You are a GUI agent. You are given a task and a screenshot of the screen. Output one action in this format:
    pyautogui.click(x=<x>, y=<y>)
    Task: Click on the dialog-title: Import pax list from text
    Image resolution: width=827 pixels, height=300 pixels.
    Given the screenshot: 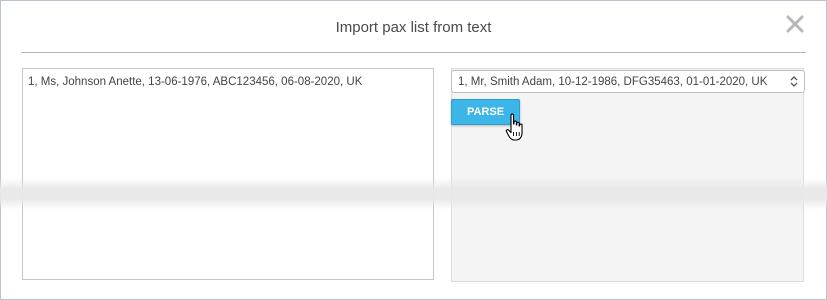 What is the action you would take?
    pyautogui.click(x=413, y=27)
    